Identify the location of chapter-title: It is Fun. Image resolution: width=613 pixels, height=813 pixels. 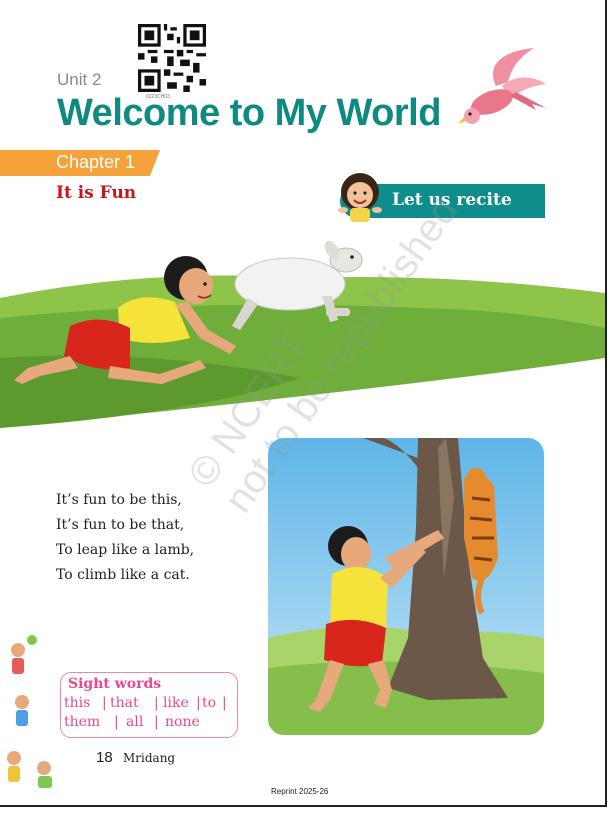
(96, 193).